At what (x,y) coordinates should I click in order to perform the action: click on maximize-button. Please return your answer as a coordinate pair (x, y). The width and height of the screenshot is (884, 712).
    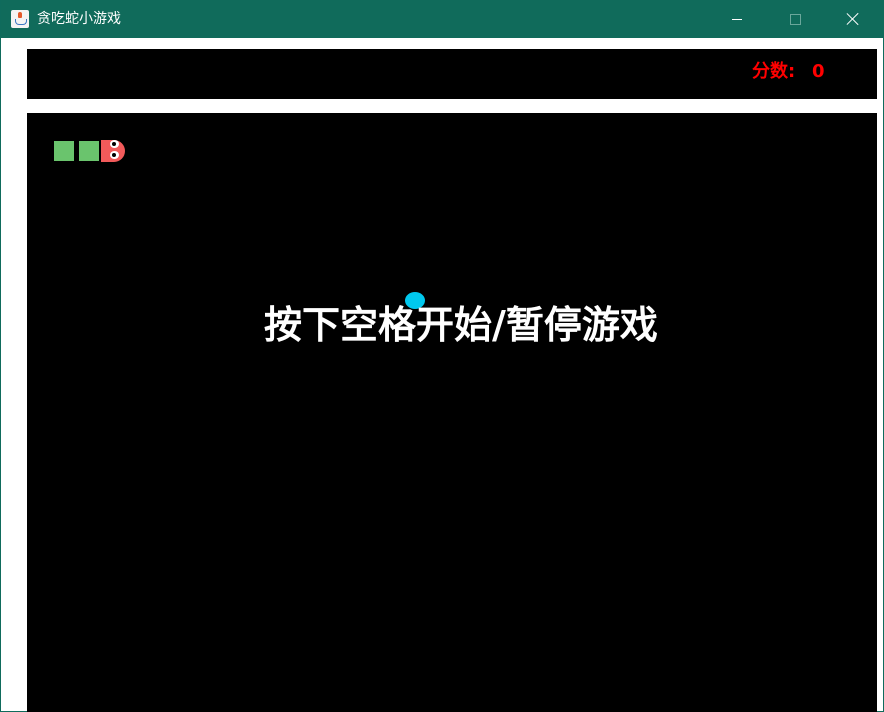
    Looking at the image, I should click on (795, 19).